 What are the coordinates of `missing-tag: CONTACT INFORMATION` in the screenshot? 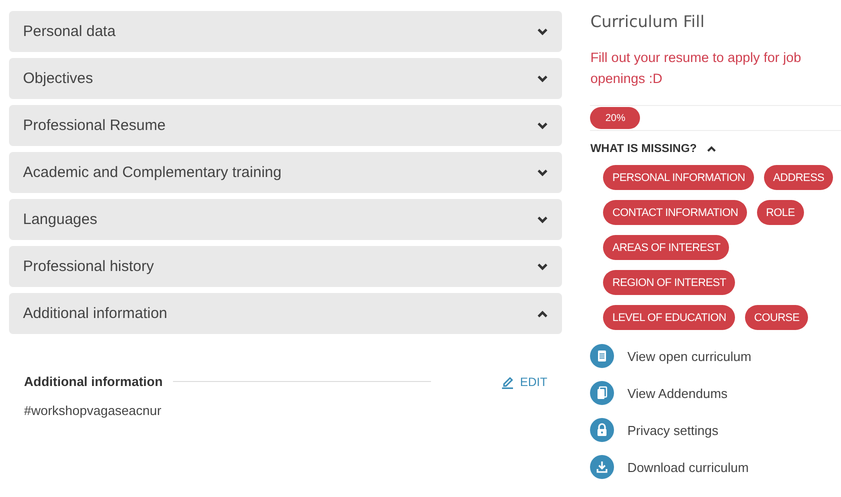 It's located at (675, 212).